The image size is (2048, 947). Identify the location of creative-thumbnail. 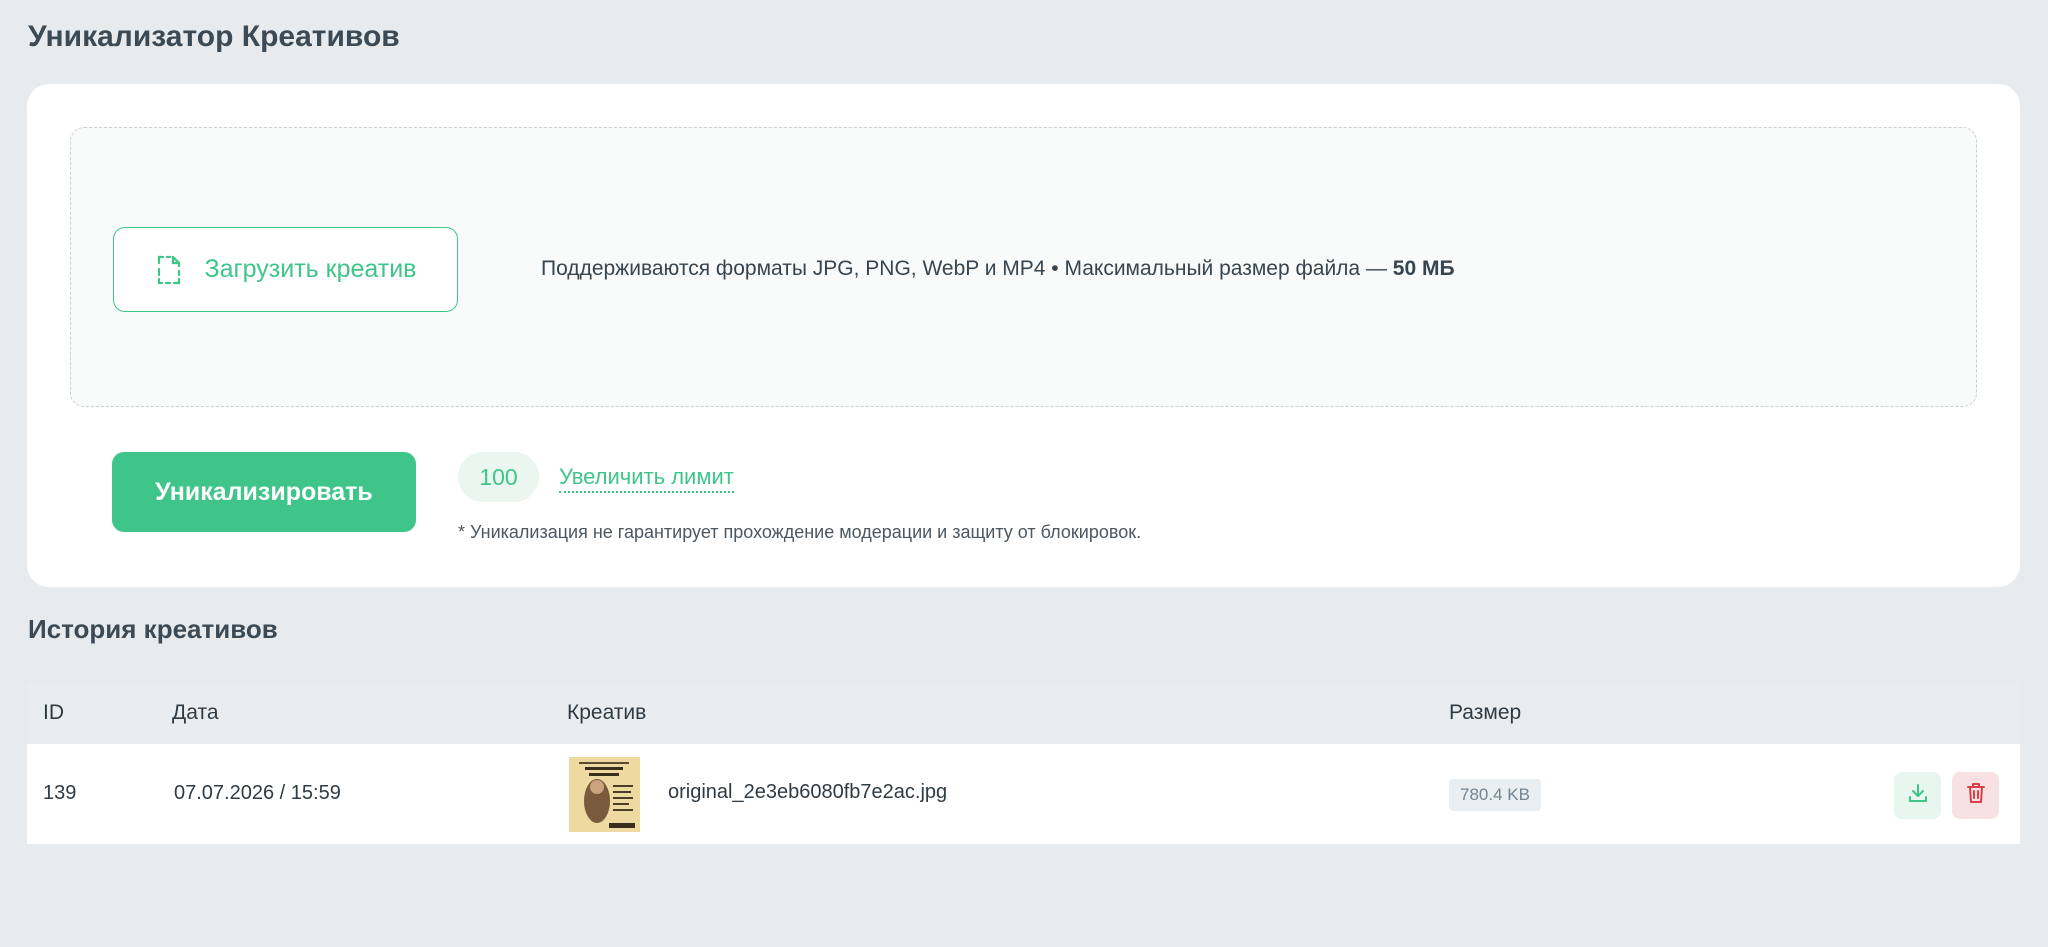
(604, 794).